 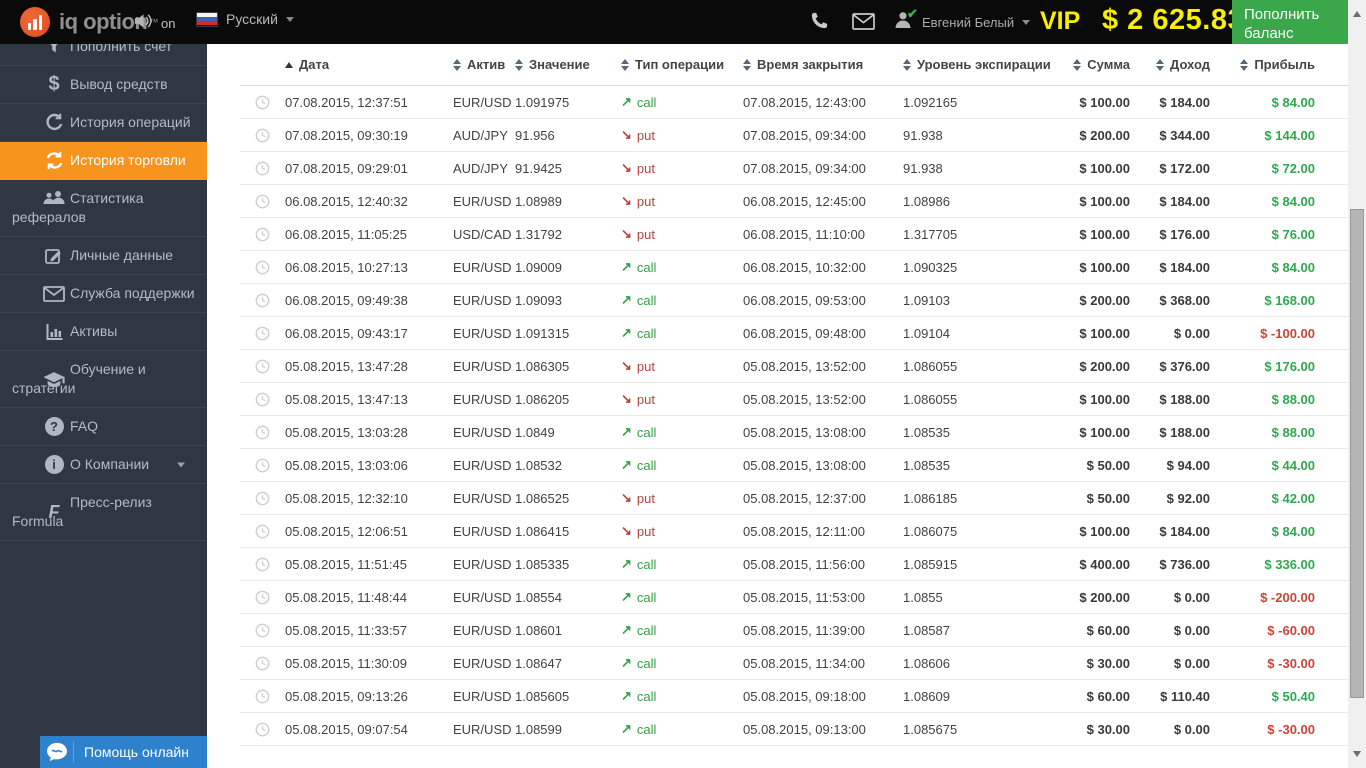 I want to click on cell-income: $ 92.00, so click(x=1188, y=498).